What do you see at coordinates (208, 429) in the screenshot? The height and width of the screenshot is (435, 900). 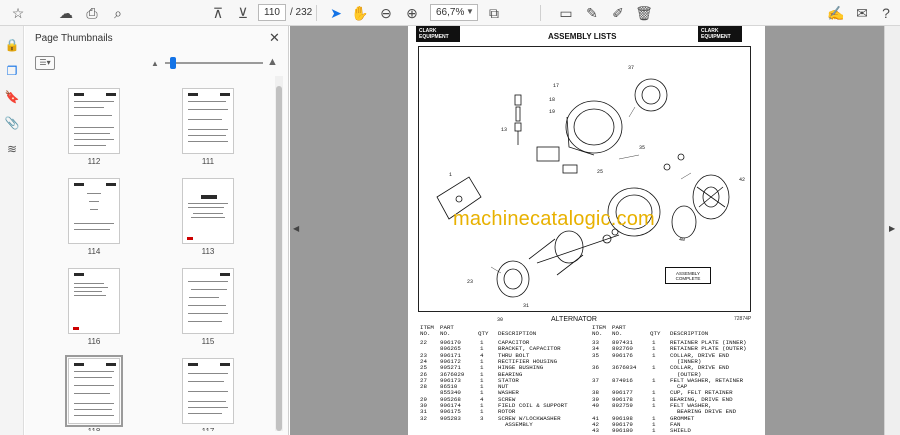 I see `thumbnail-label: 117` at bounding box center [208, 429].